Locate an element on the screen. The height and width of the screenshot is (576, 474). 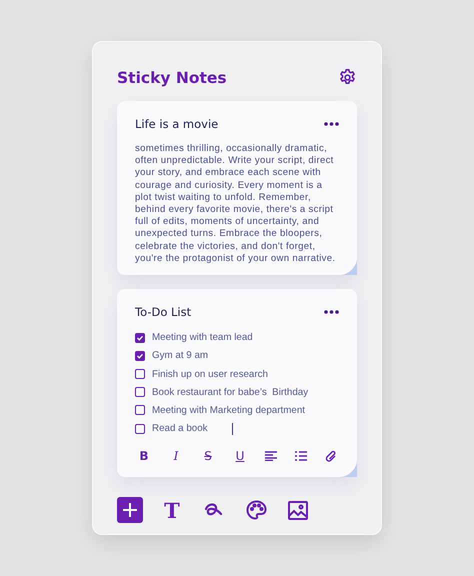
align-left-icon is located at coordinates (271, 456).